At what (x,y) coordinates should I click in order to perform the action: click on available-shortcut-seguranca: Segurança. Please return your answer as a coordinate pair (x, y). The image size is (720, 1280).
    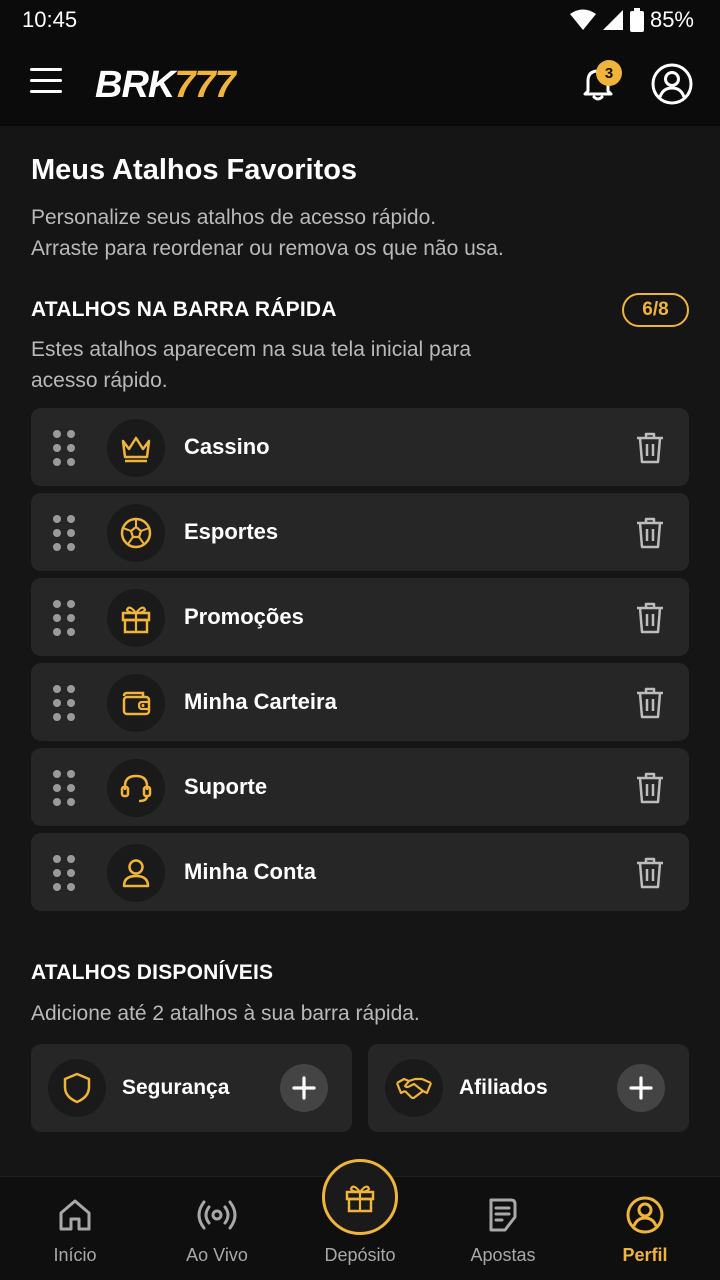
    Looking at the image, I should click on (191, 1088).